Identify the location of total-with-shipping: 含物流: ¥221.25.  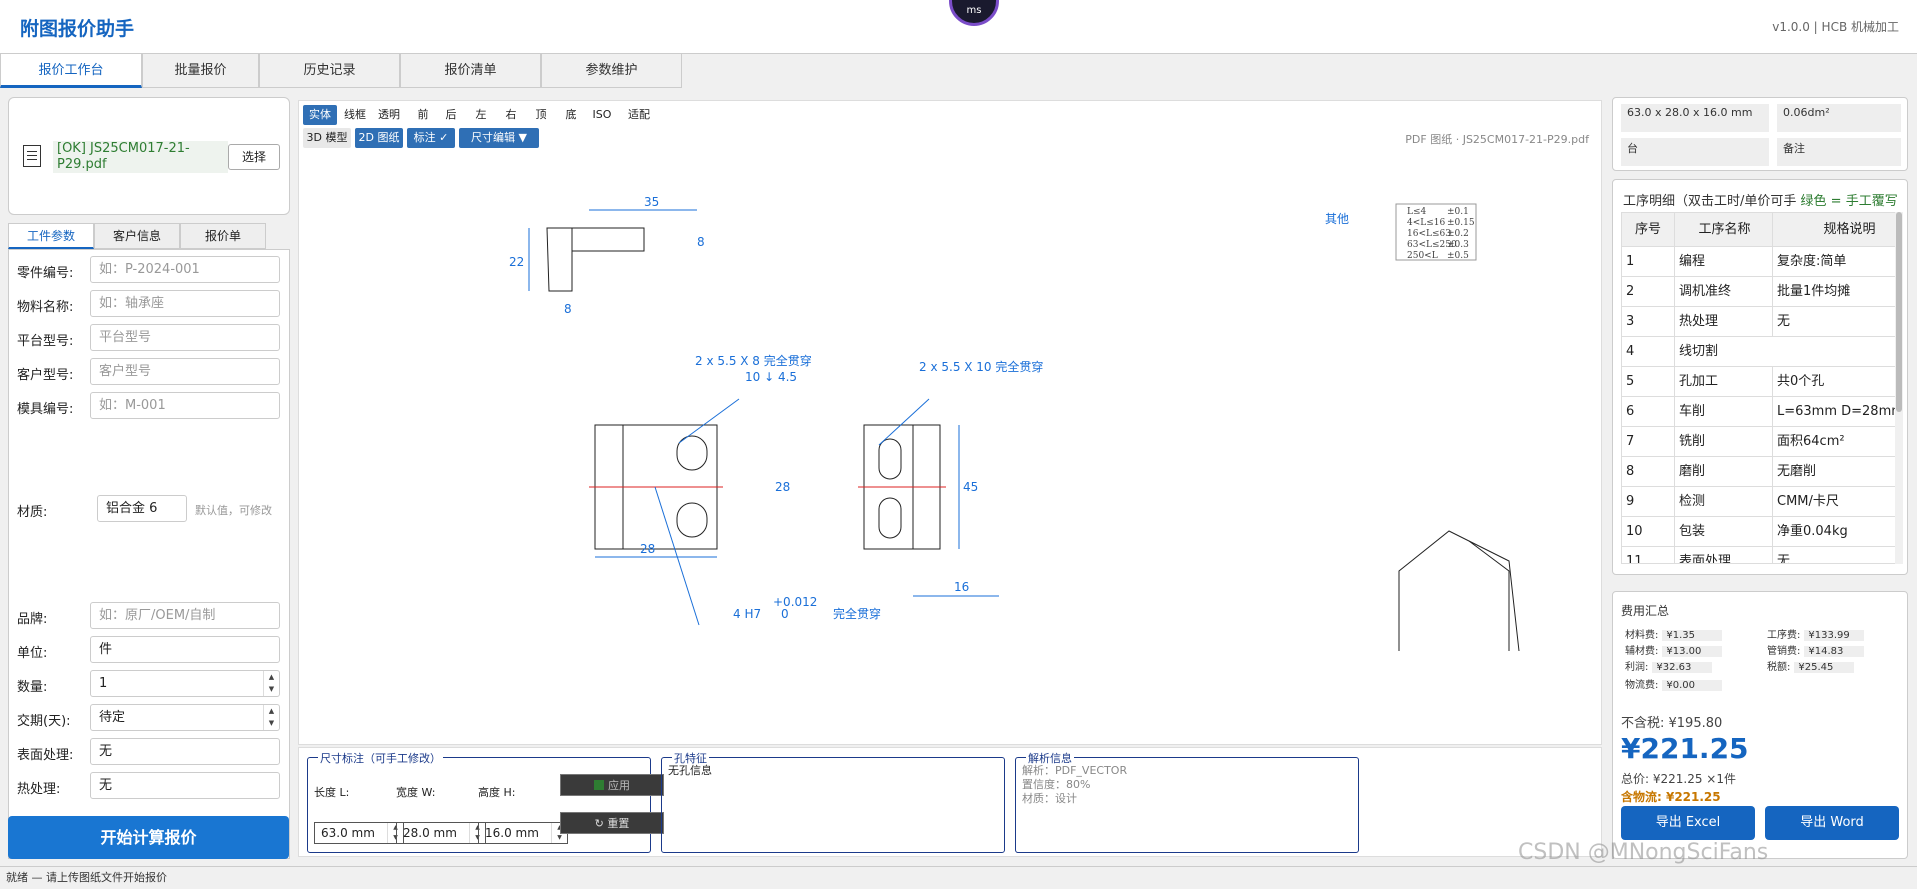
(1671, 797).